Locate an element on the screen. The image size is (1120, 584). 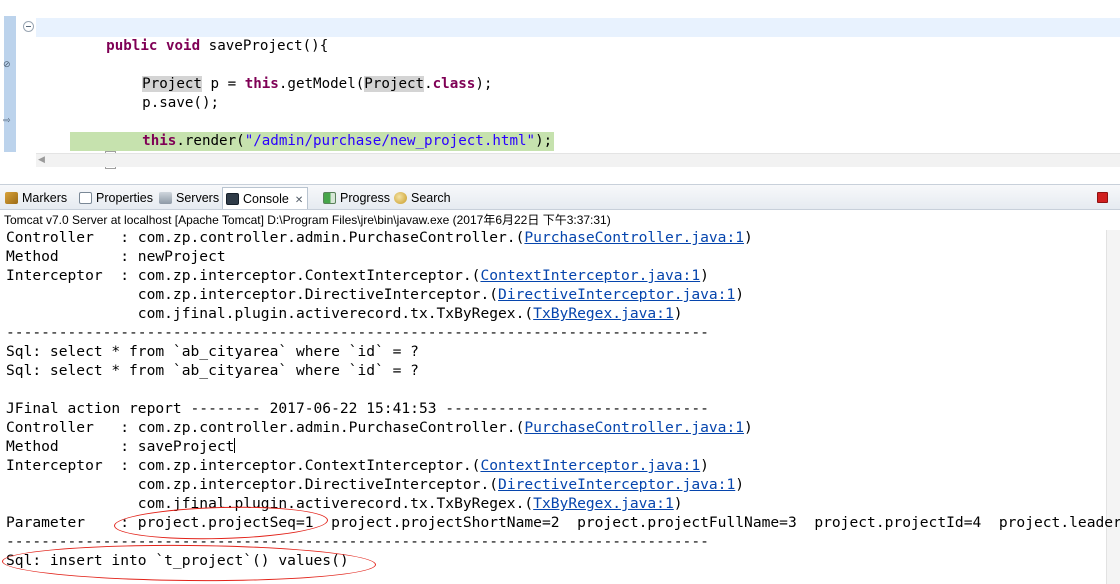
console-text: Method : saveProject is located at coordinates (120, 446).